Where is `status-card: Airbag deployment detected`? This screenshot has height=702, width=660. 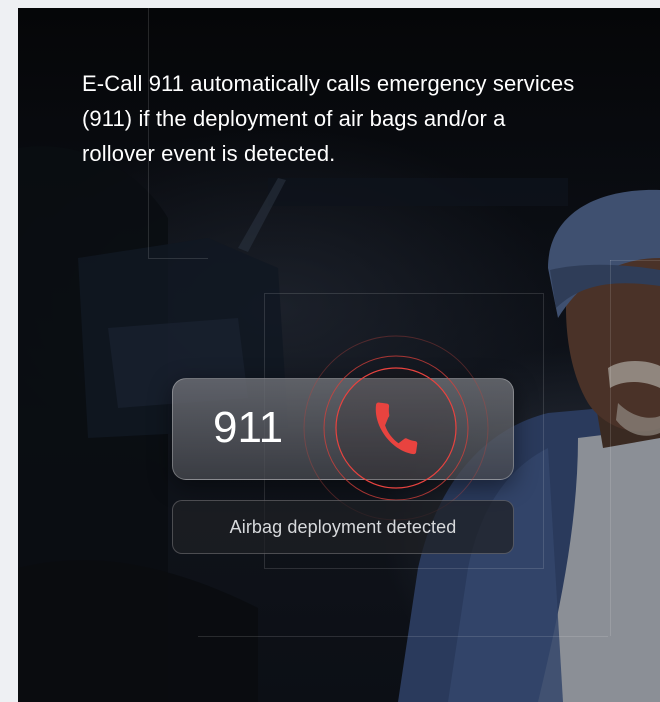 status-card: Airbag deployment detected is located at coordinates (343, 527).